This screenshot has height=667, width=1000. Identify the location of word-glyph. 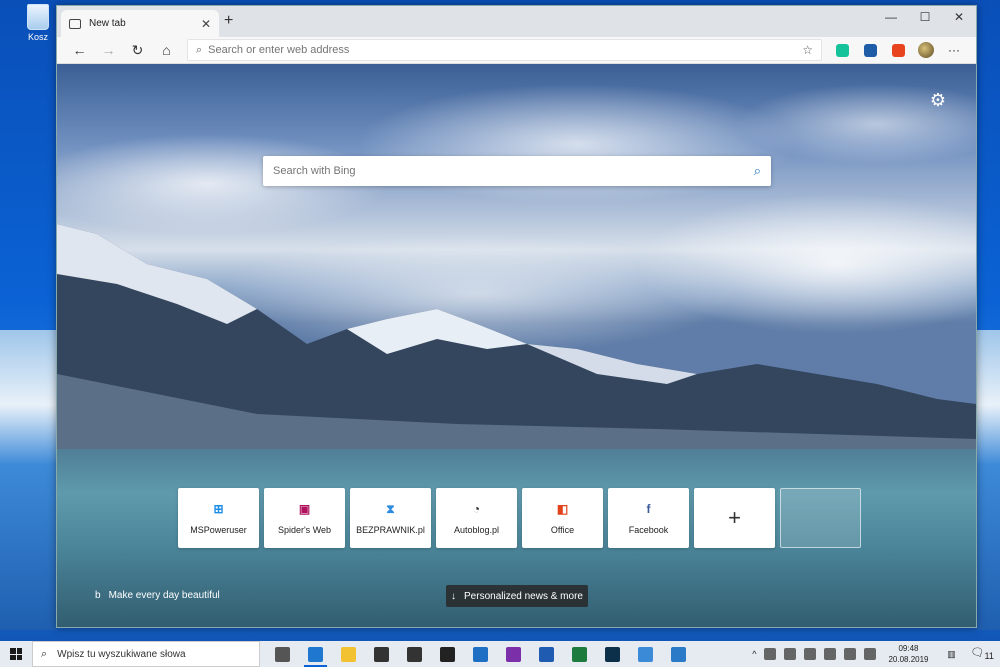
(546, 654).